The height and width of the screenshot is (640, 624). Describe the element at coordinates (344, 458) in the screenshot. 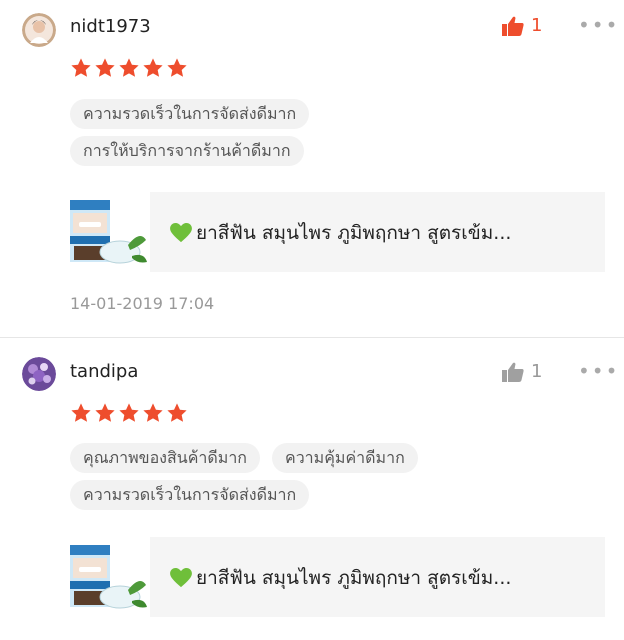

I see `review-tag: ความคุ้มค่าดีมาก` at that location.